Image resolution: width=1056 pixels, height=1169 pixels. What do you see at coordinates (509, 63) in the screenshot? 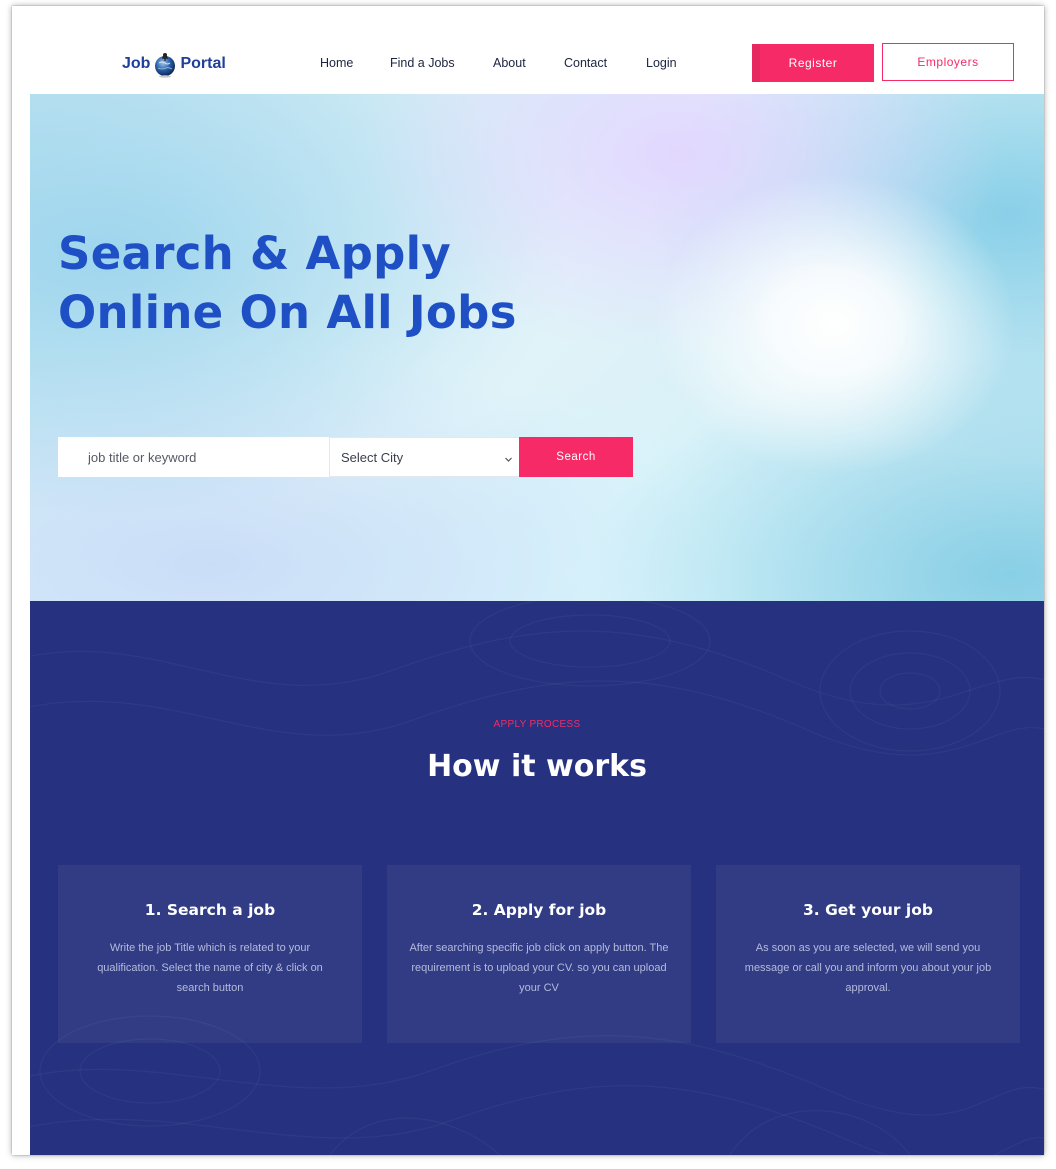
I see `nav-item-about: About` at bounding box center [509, 63].